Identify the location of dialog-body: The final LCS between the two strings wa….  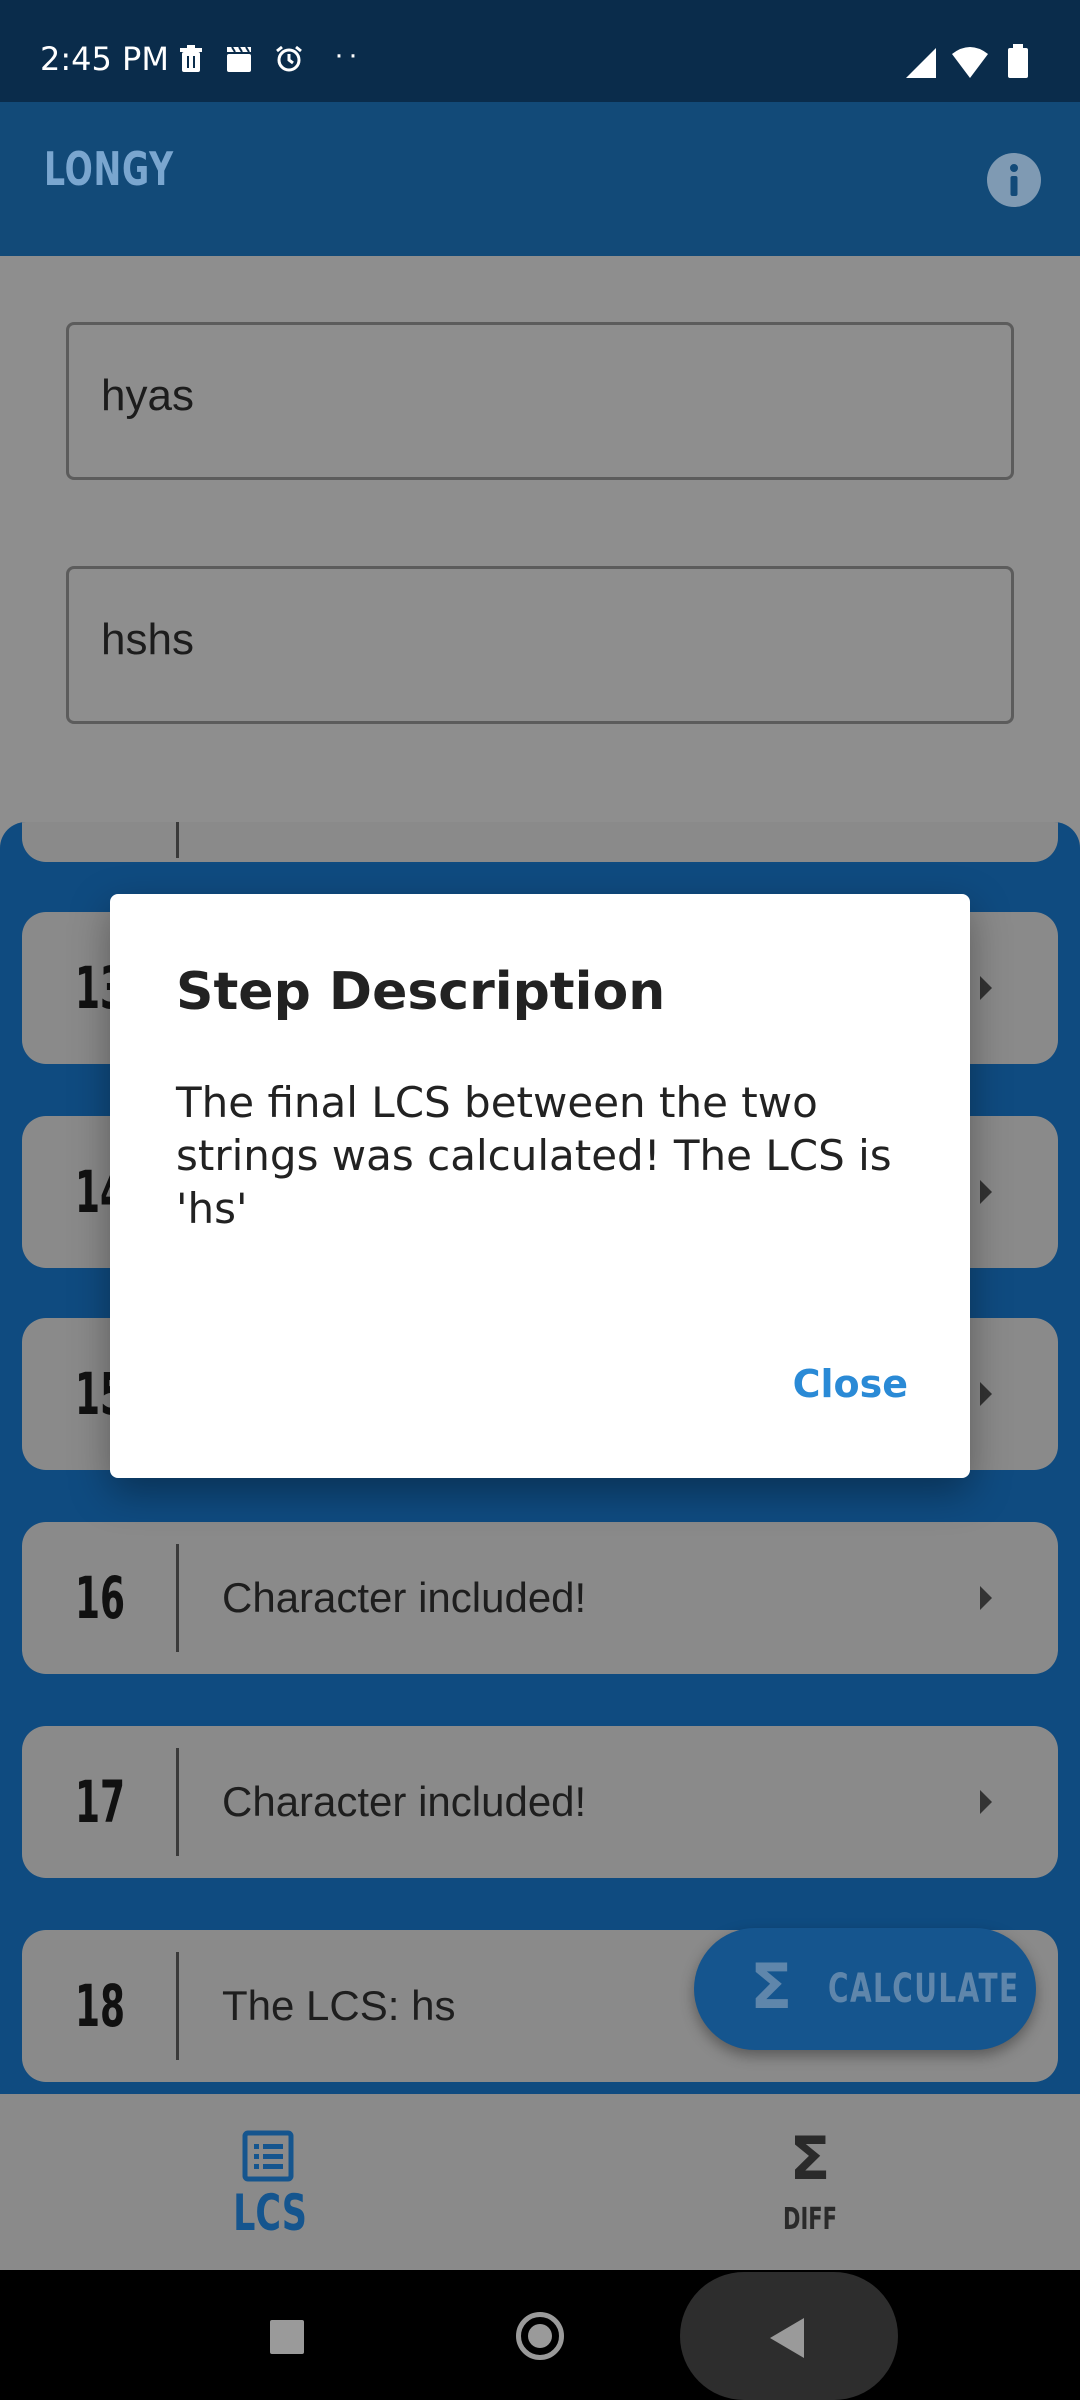
(534, 1155).